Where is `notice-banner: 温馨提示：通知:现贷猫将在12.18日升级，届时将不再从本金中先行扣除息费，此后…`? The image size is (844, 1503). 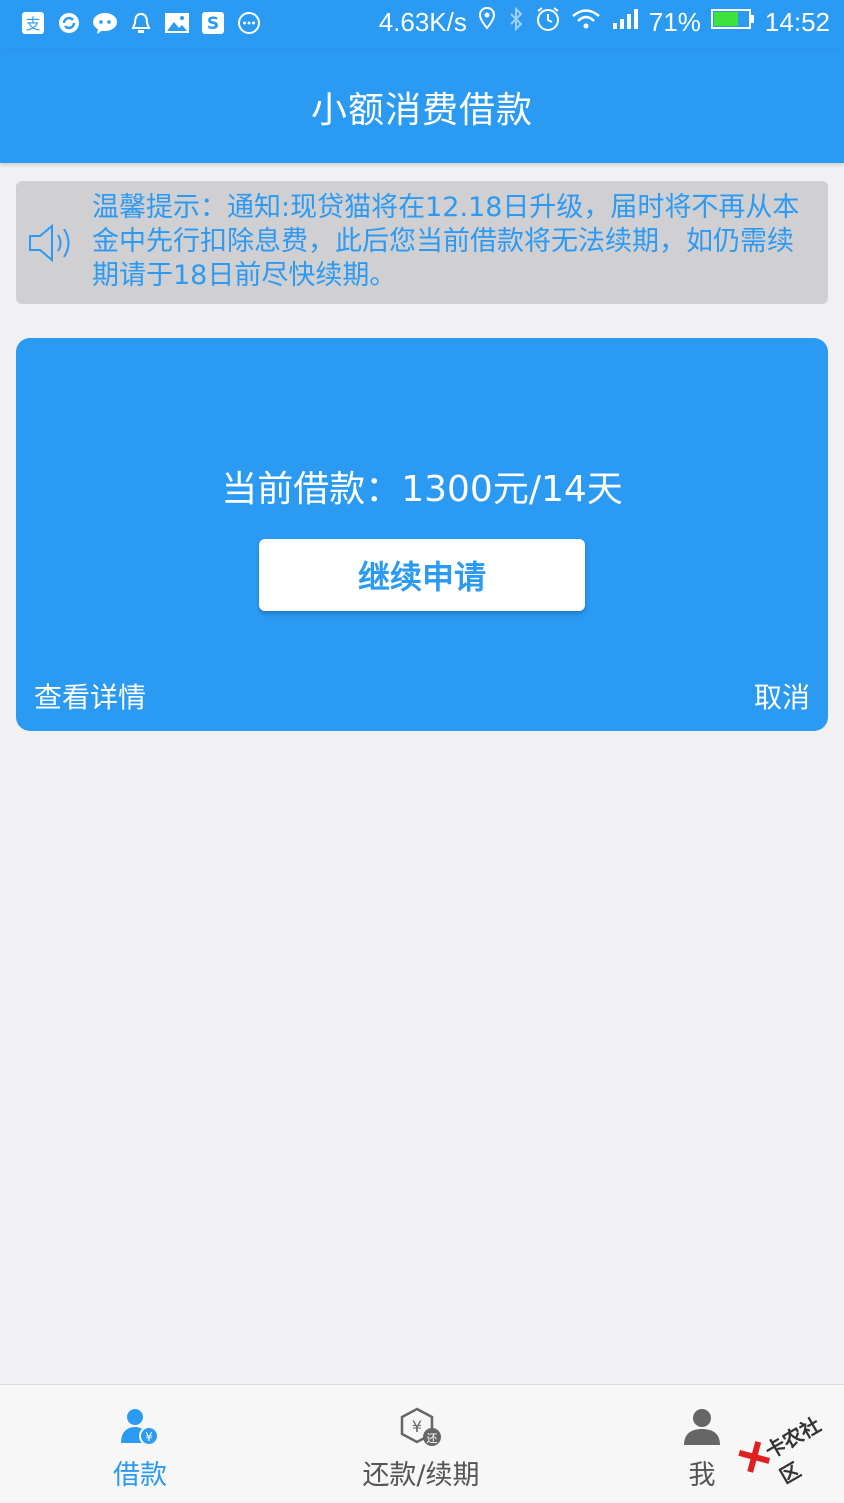
notice-banner: 温馨提示：通知:现贷猫将在12.18日升级，届时将不再从本金中先行扣除息费，此后… is located at coordinates (422, 242).